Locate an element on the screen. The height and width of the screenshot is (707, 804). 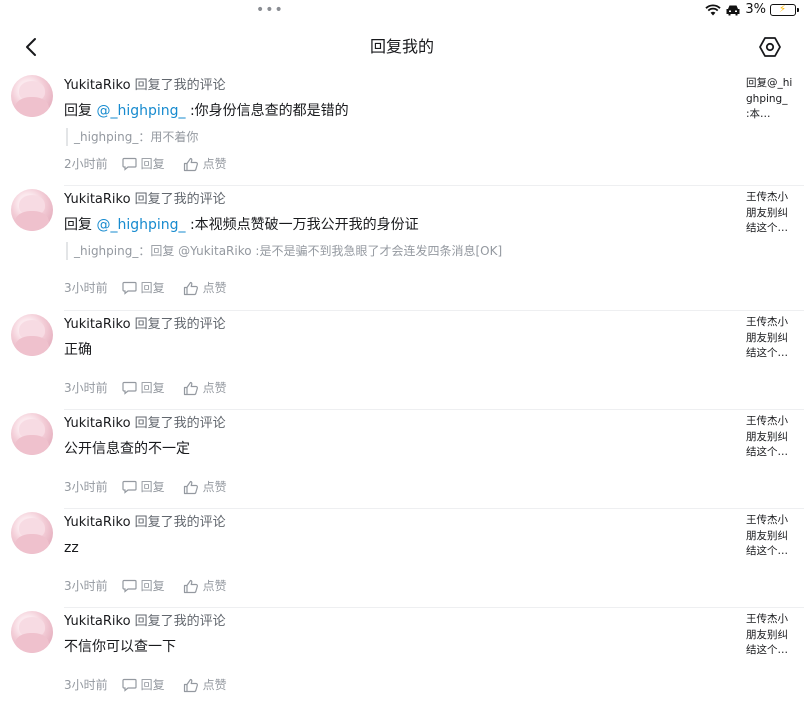
battery-icon: ⚡ is located at coordinates (784, 10).